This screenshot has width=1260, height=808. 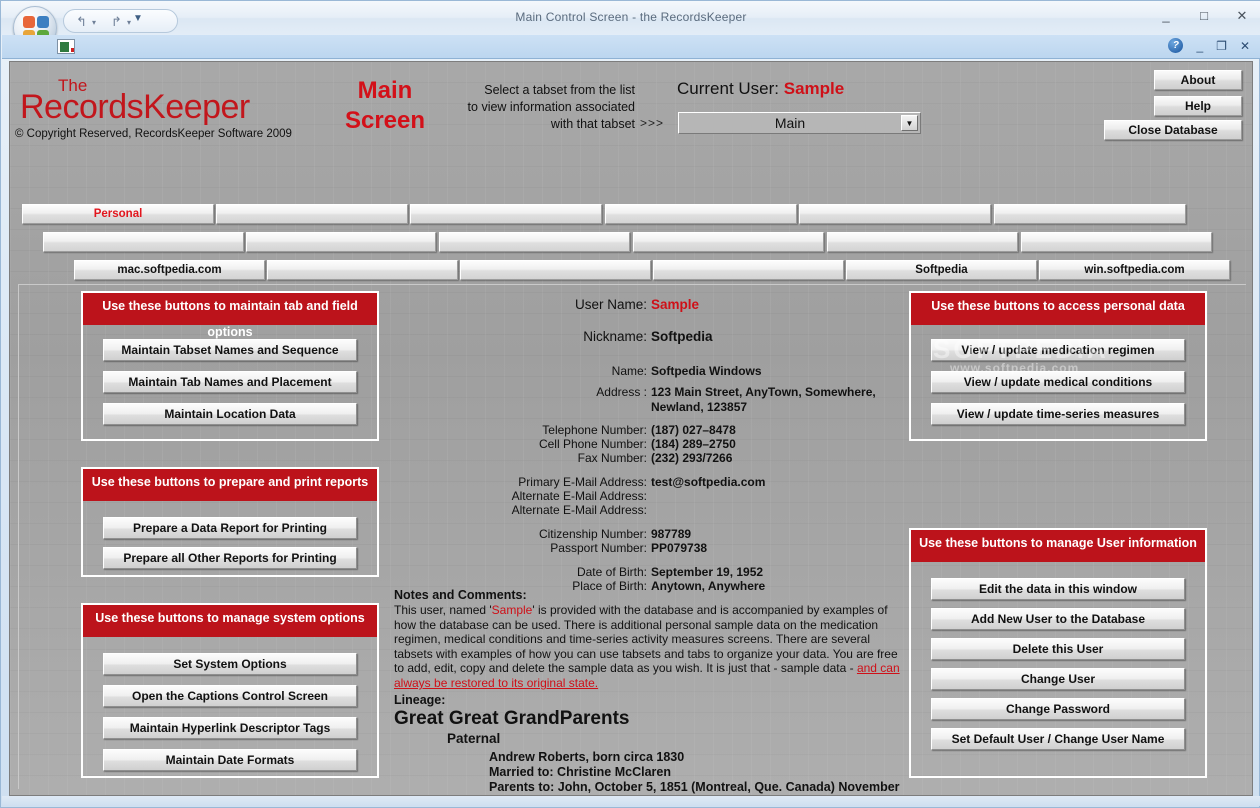 What do you see at coordinates (129, 22) in the screenshot?
I see `redo-dropdown-icon: ▾` at bounding box center [129, 22].